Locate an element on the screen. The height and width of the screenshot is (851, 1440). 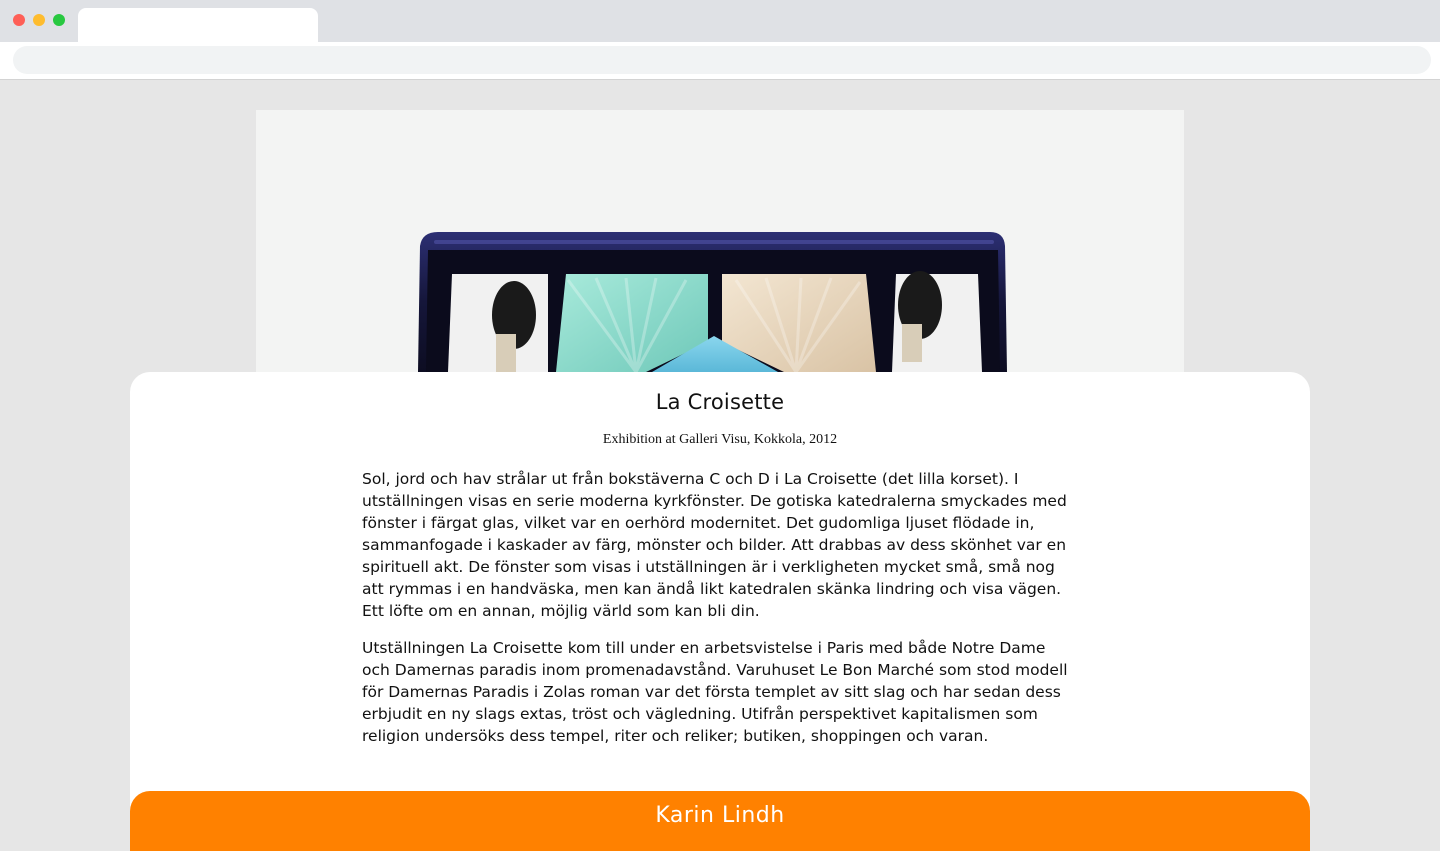
browser-tab-bar is located at coordinates (720, 21).